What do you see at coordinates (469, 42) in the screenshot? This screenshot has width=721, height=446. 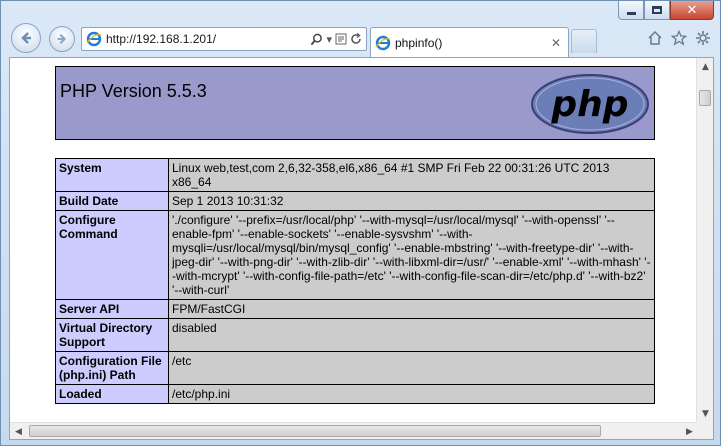 I see `tab-phpinfo: phpinfo() ✕` at bounding box center [469, 42].